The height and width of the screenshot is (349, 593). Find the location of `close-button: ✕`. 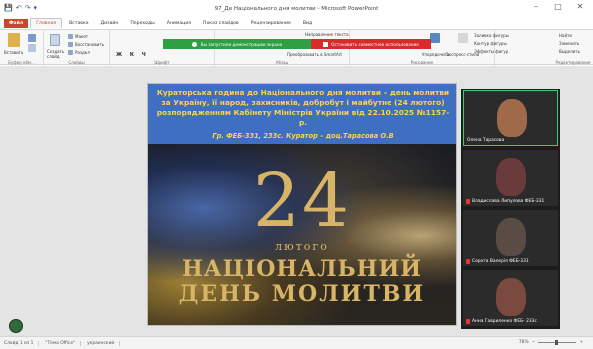

close-button: ✕ is located at coordinates (580, 6).